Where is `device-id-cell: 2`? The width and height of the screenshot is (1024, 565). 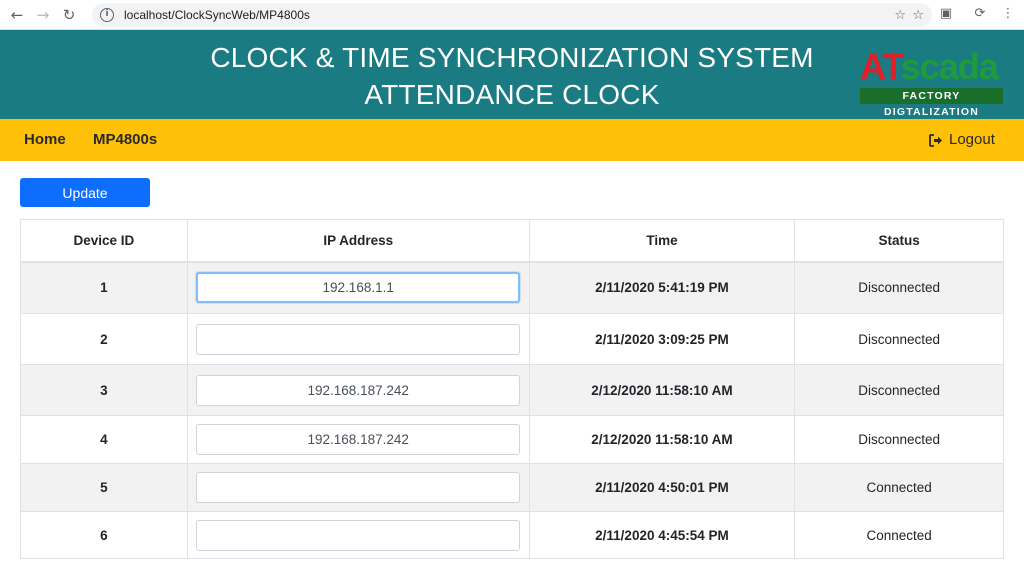
device-id-cell: 2 is located at coordinates (104, 339).